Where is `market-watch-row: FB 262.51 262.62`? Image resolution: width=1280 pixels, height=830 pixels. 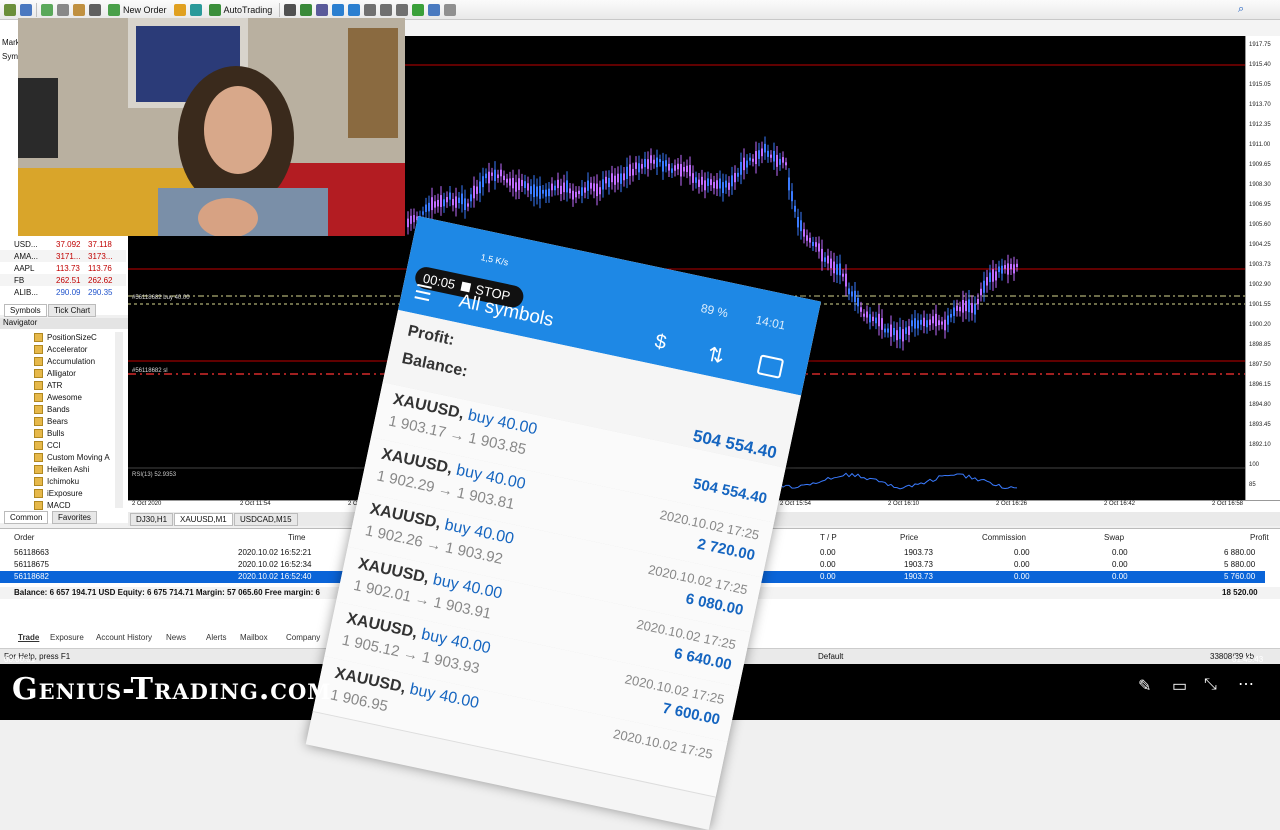
market-watch-row: FB 262.51 262.62 is located at coordinates (63, 280).